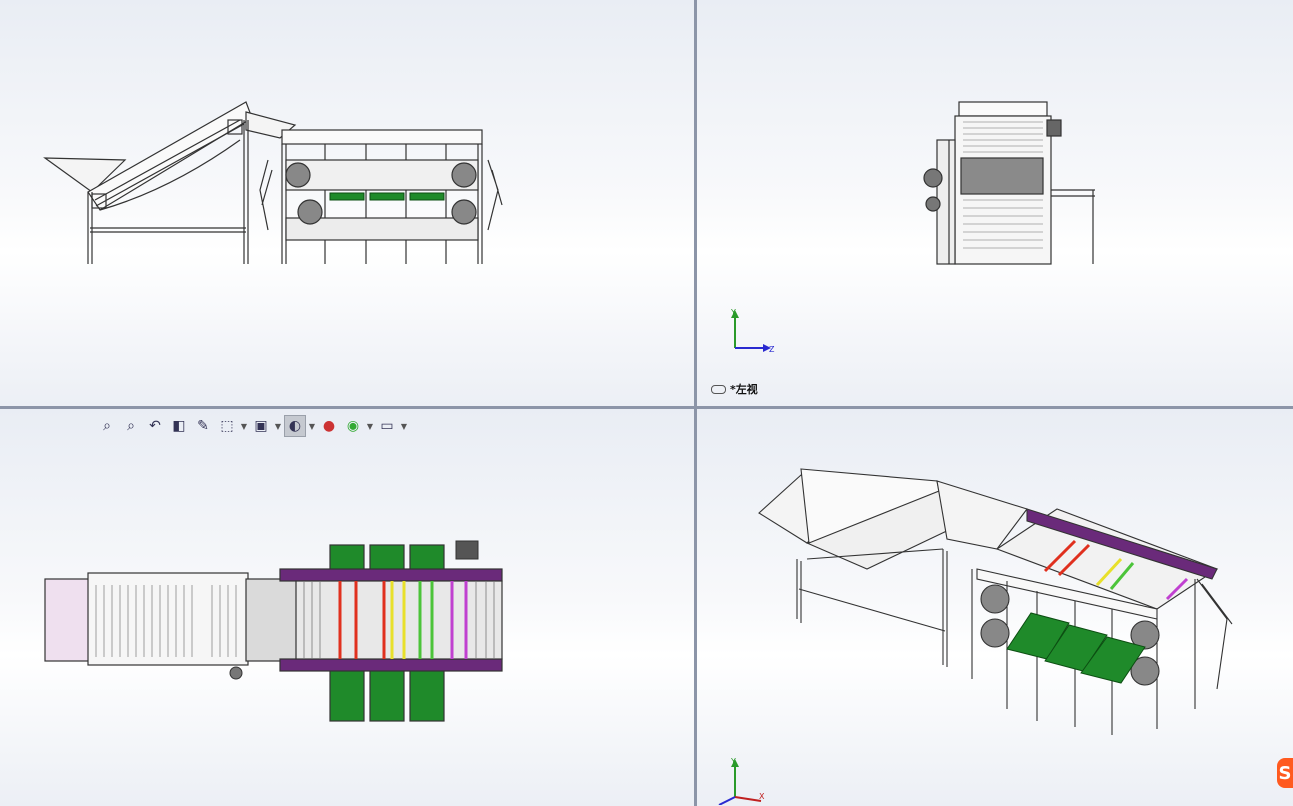 This screenshot has width=1293, height=806. I want to click on front-view-model, so click(273, 182).